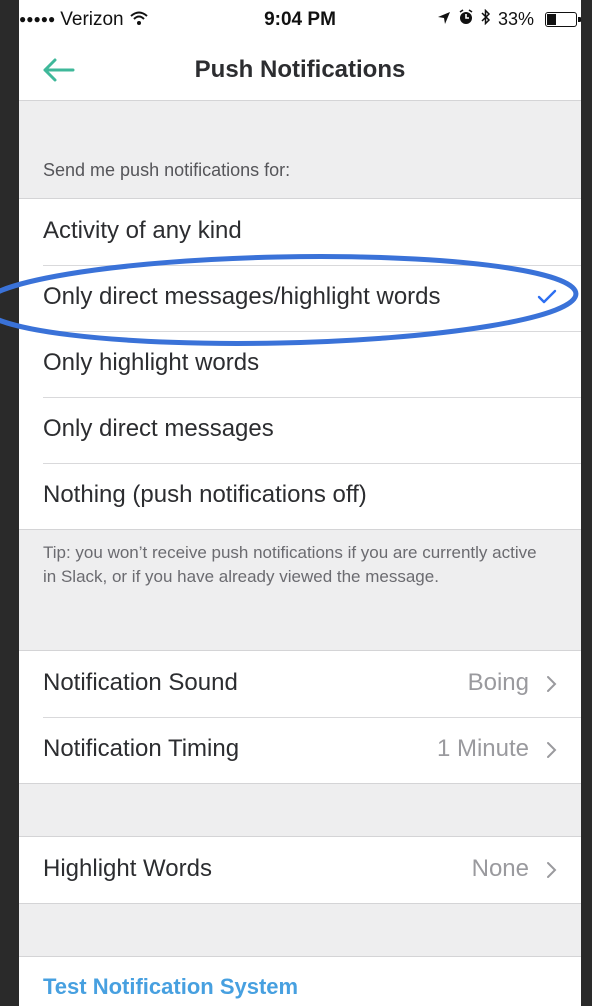 The image size is (592, 1006). Describe the element at coordinates (158, 428) in the screenshot. I see `option-label: Only direct messages` at that location.